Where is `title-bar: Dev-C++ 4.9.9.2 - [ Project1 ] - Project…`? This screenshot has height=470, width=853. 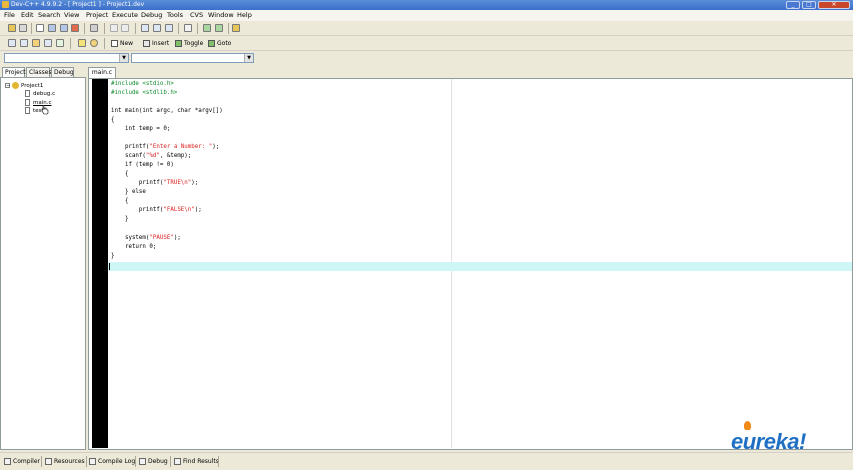 title-bar: Dev-C++ 4.9.9.2 - [ Project1 ] - Project… is located at coordinates (426, 5).